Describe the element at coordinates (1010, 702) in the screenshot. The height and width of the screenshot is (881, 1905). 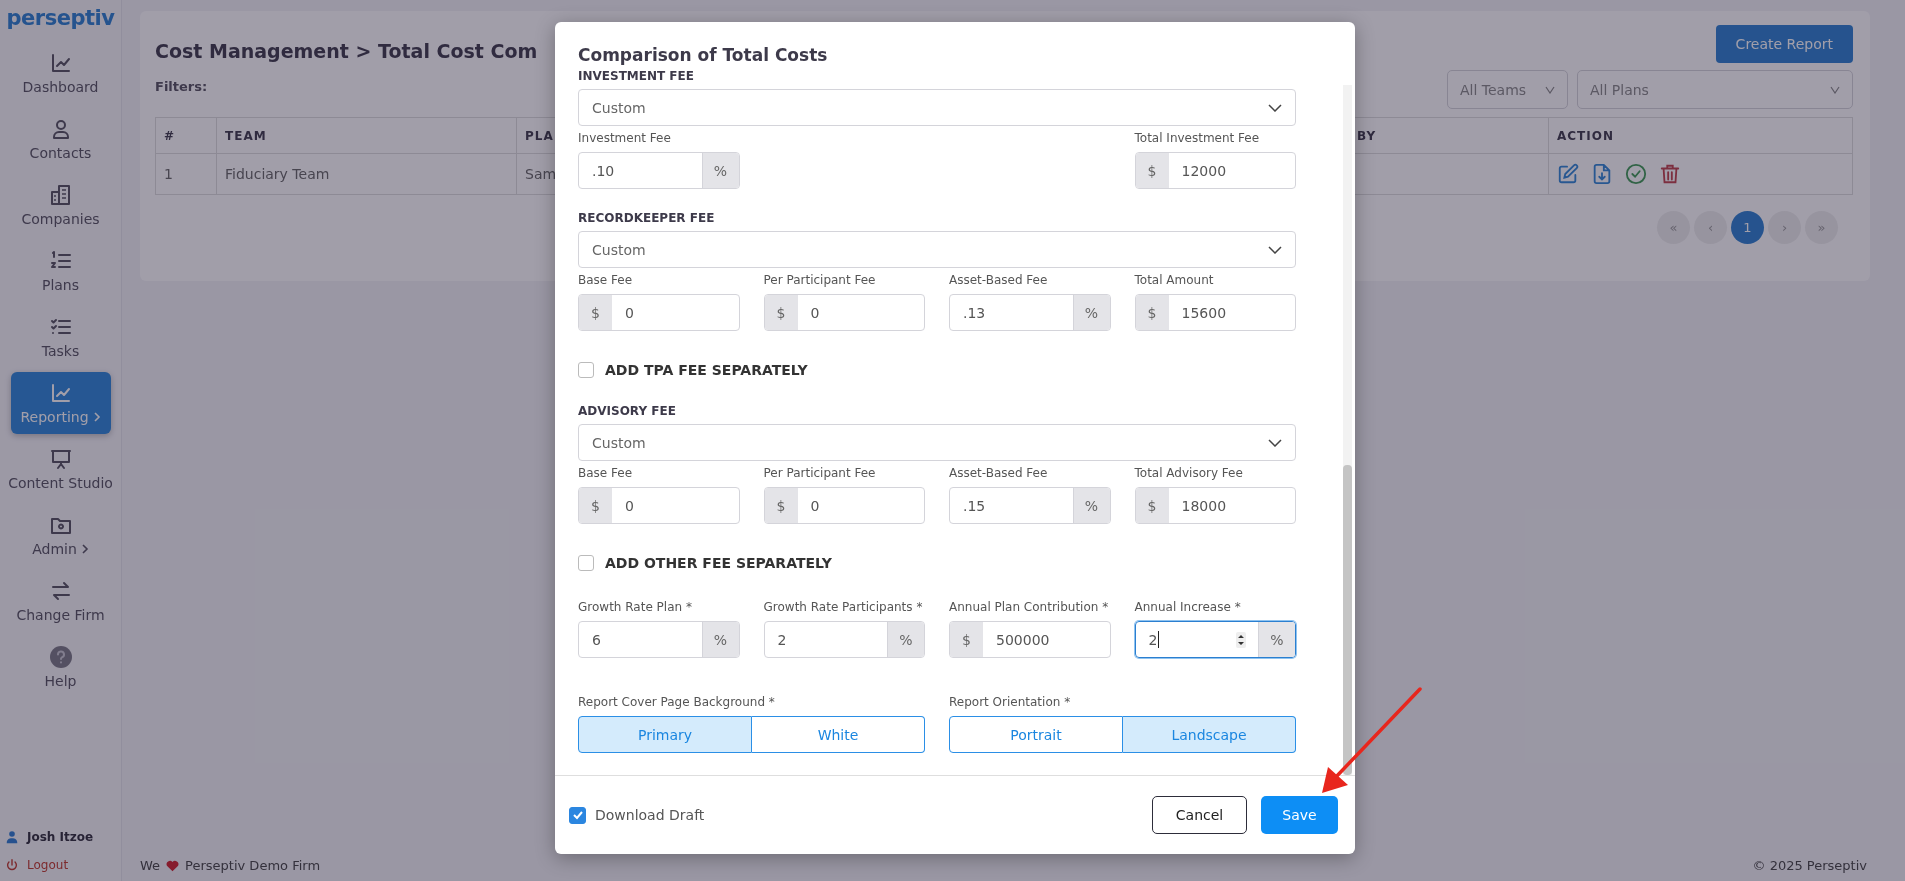
I see `field-label: Report Orientation *` at that location.